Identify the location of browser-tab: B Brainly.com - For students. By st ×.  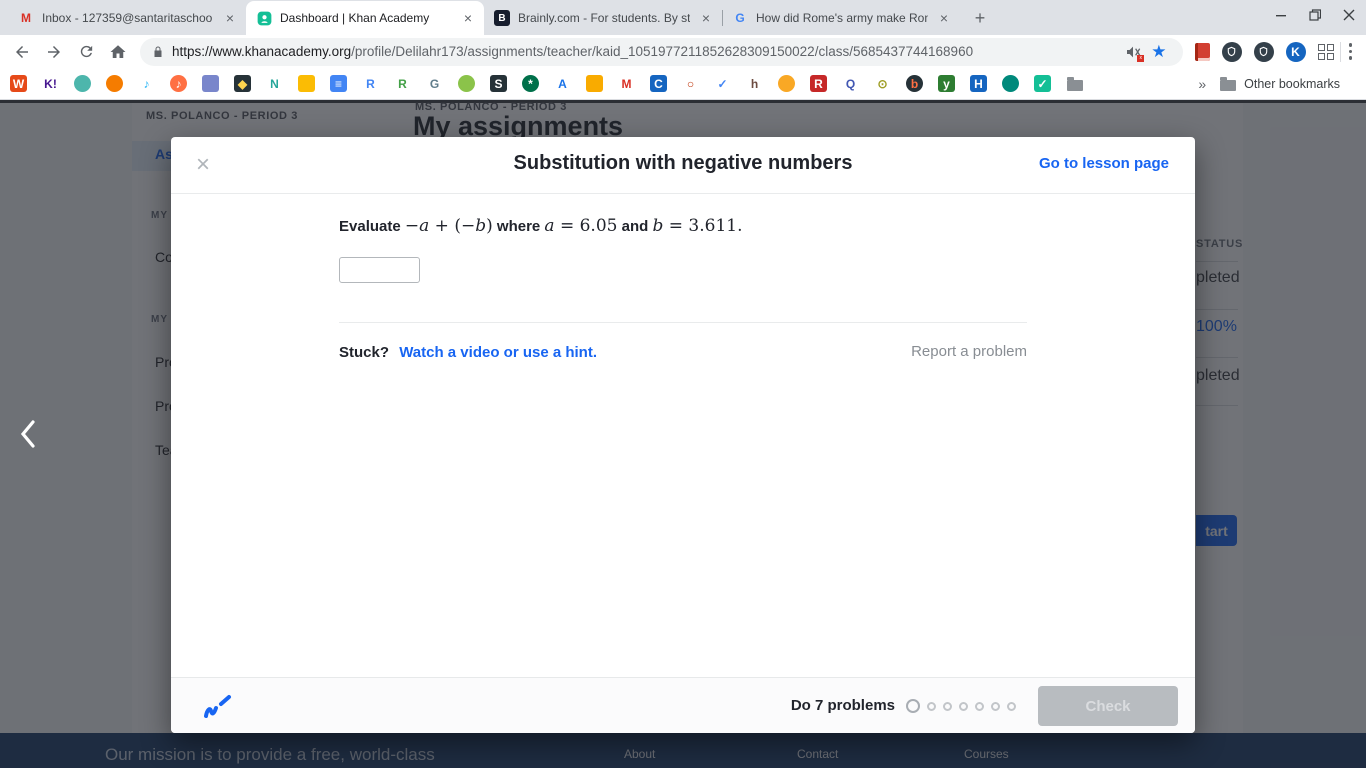
(603, 18).